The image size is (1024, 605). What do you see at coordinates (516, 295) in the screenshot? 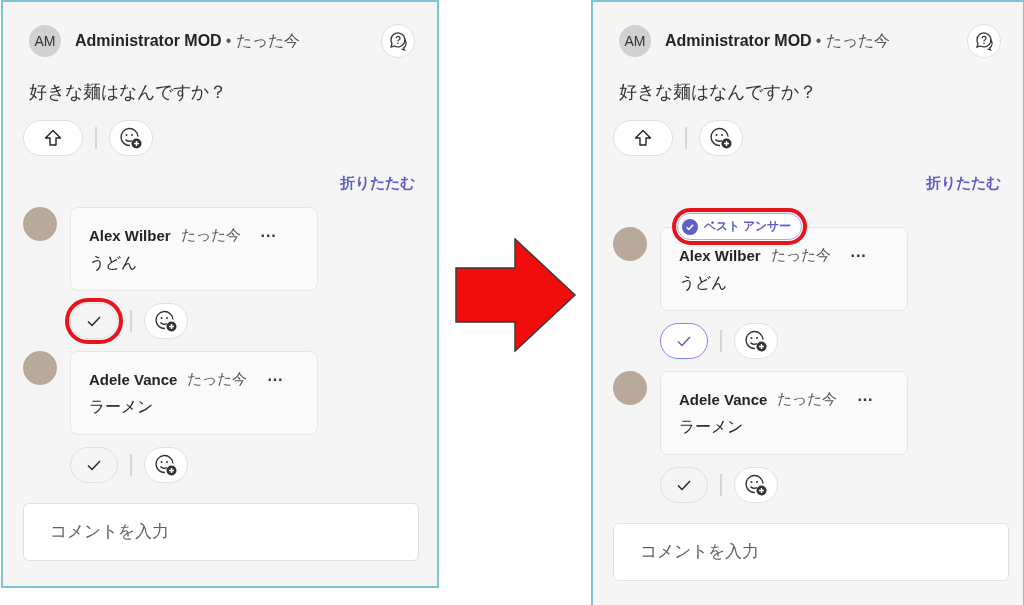
I see `right-arrow-icon` at bounding box center [516, 295].